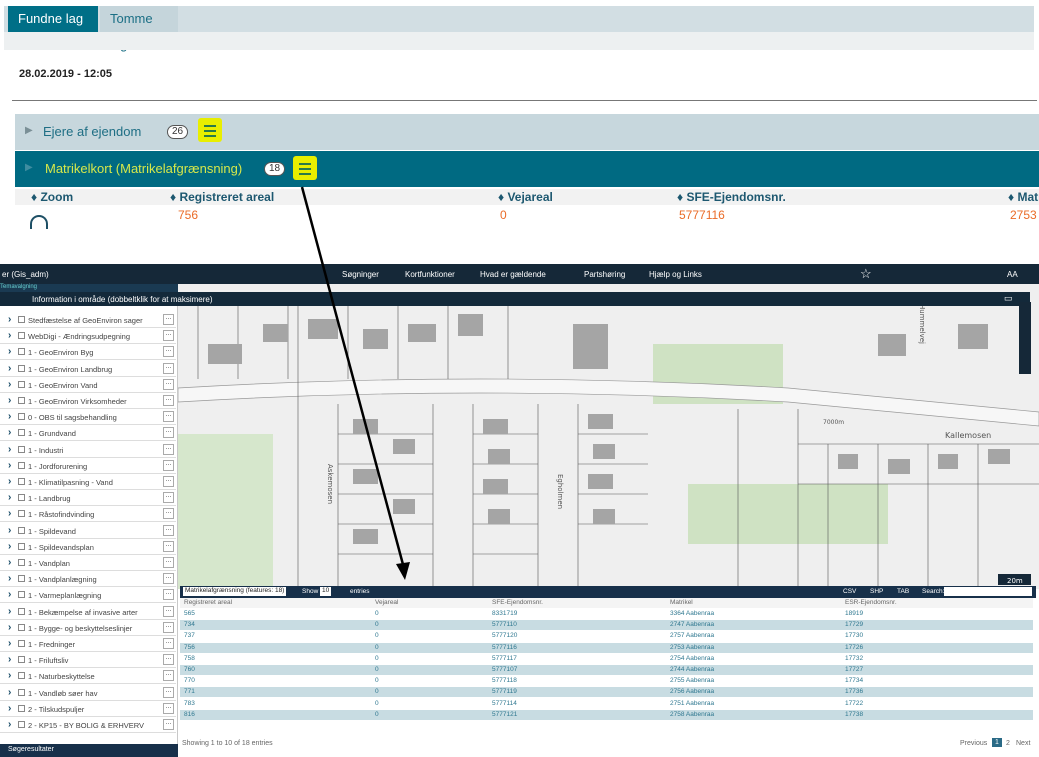 This screenshot has height=757, width=1039. I want to click on group-ejere: ▶ Ejere af ejendom 26, so click(527, 132).